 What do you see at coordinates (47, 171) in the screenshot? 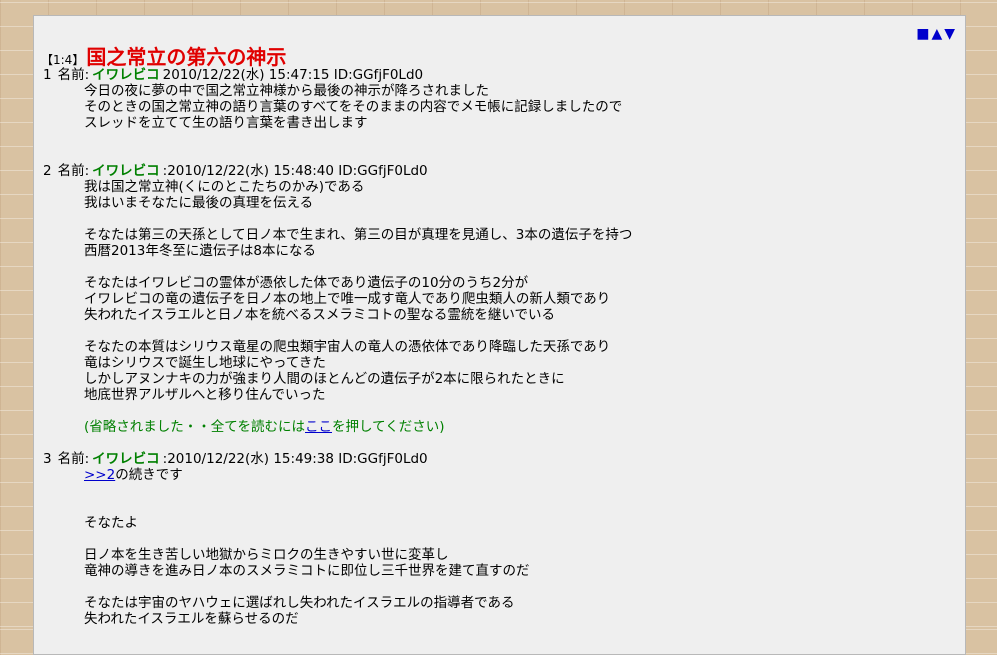
I see `post-number: 2` at bounding box center [47, 171].